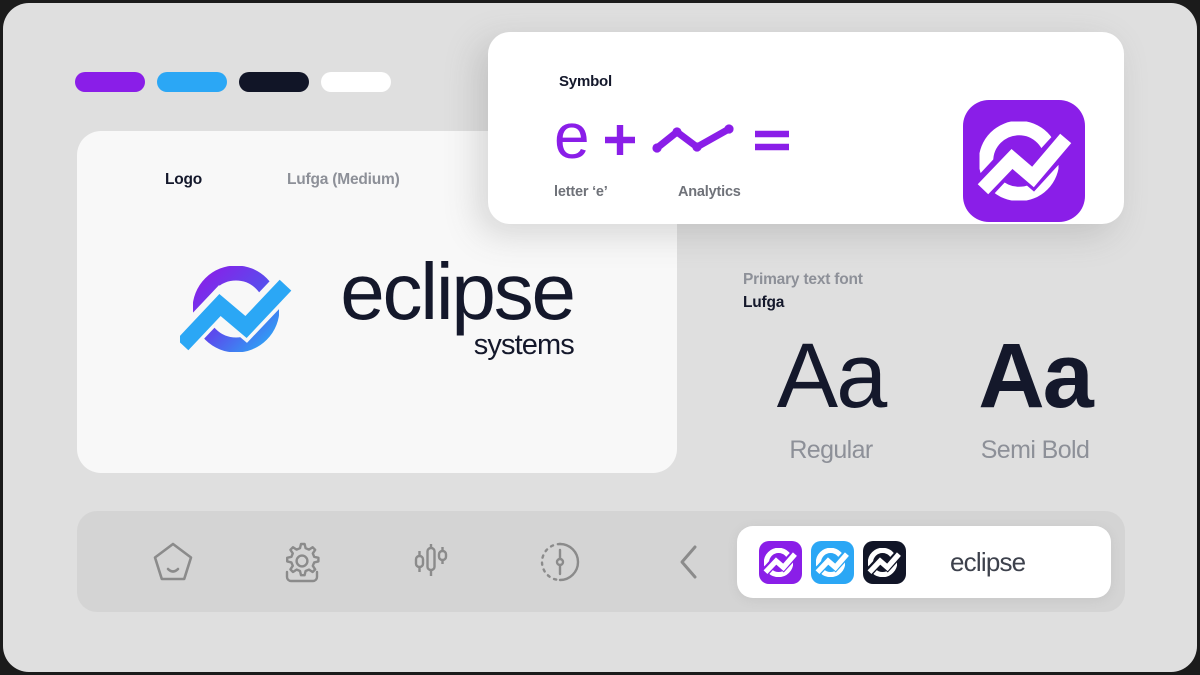 The height and width of the screenshot is (675, 1200). Describe the element at coordinates (233, 82) in the screenshot. I see `brand-color-swatches` at that location.